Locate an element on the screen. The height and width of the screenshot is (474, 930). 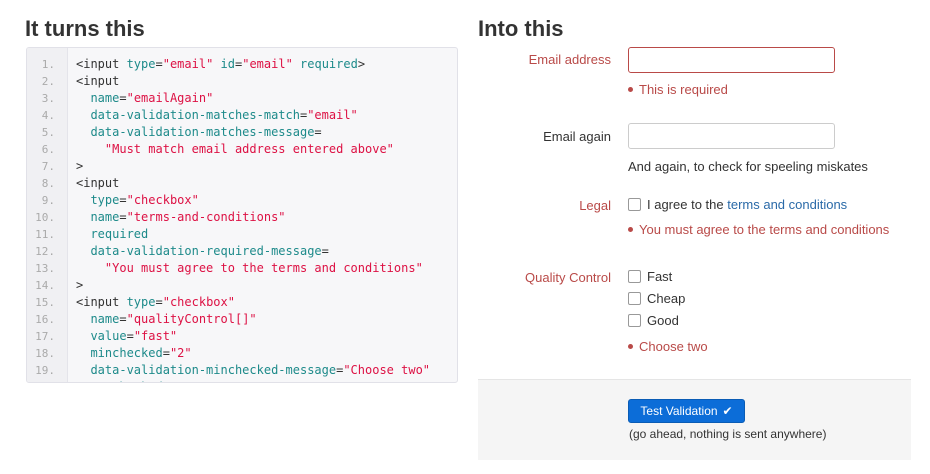
line-number: 1. is located at coordinates (48, 64).